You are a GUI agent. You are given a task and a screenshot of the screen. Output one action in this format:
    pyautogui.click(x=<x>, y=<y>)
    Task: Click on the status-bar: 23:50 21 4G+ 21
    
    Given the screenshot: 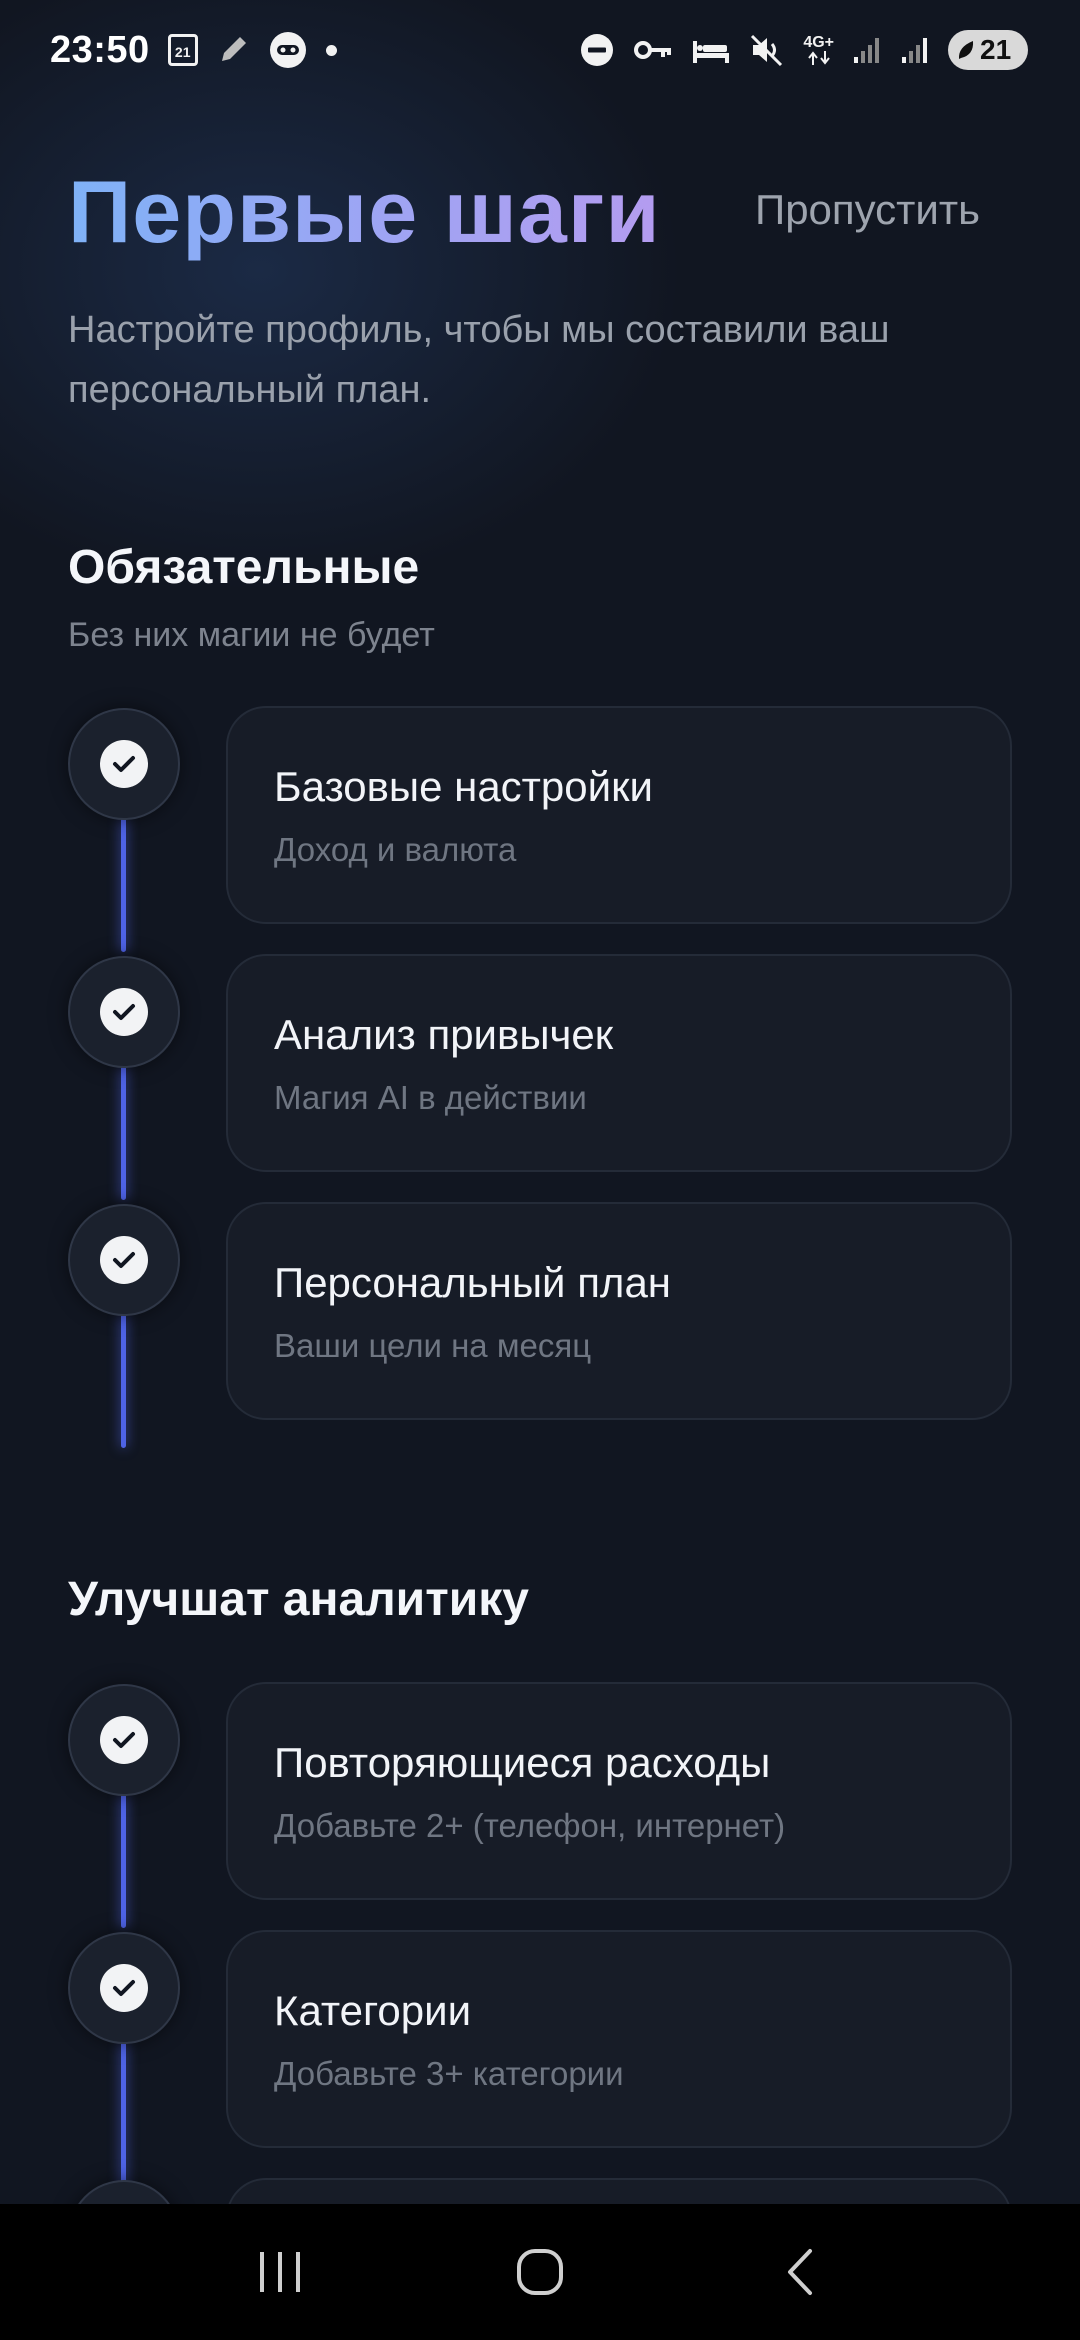 What is the action you would take?
    pyautogui.click(x=540, y=50)
    